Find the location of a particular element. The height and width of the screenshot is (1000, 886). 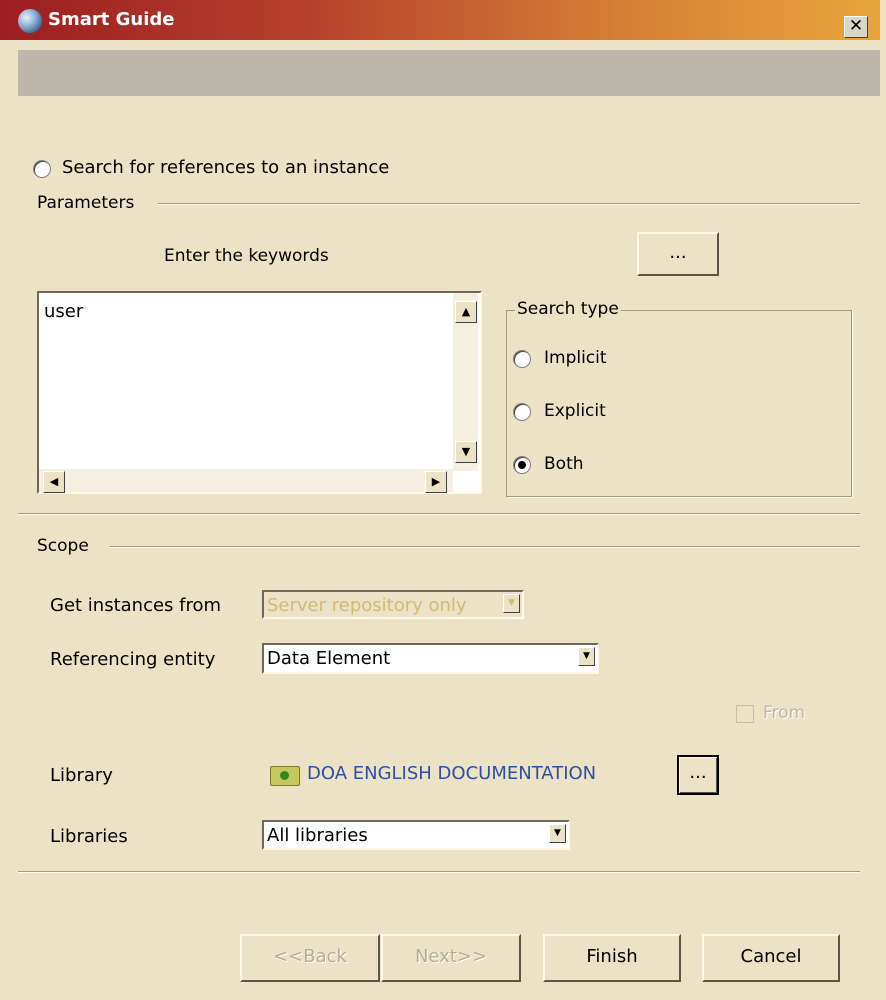

library-link: DOA ENGLISH DOCUMENTATION is located at coordinates (451, 773).